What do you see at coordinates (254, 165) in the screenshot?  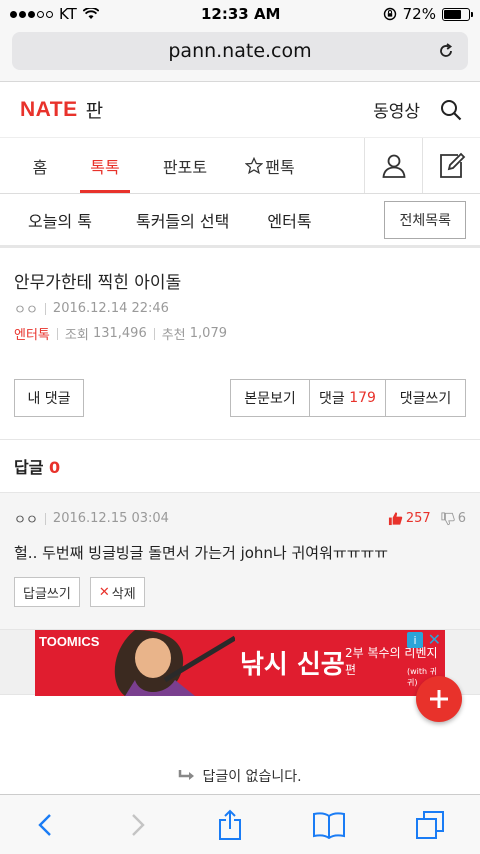 I see `star-icon` at bounding box center [254, 165].